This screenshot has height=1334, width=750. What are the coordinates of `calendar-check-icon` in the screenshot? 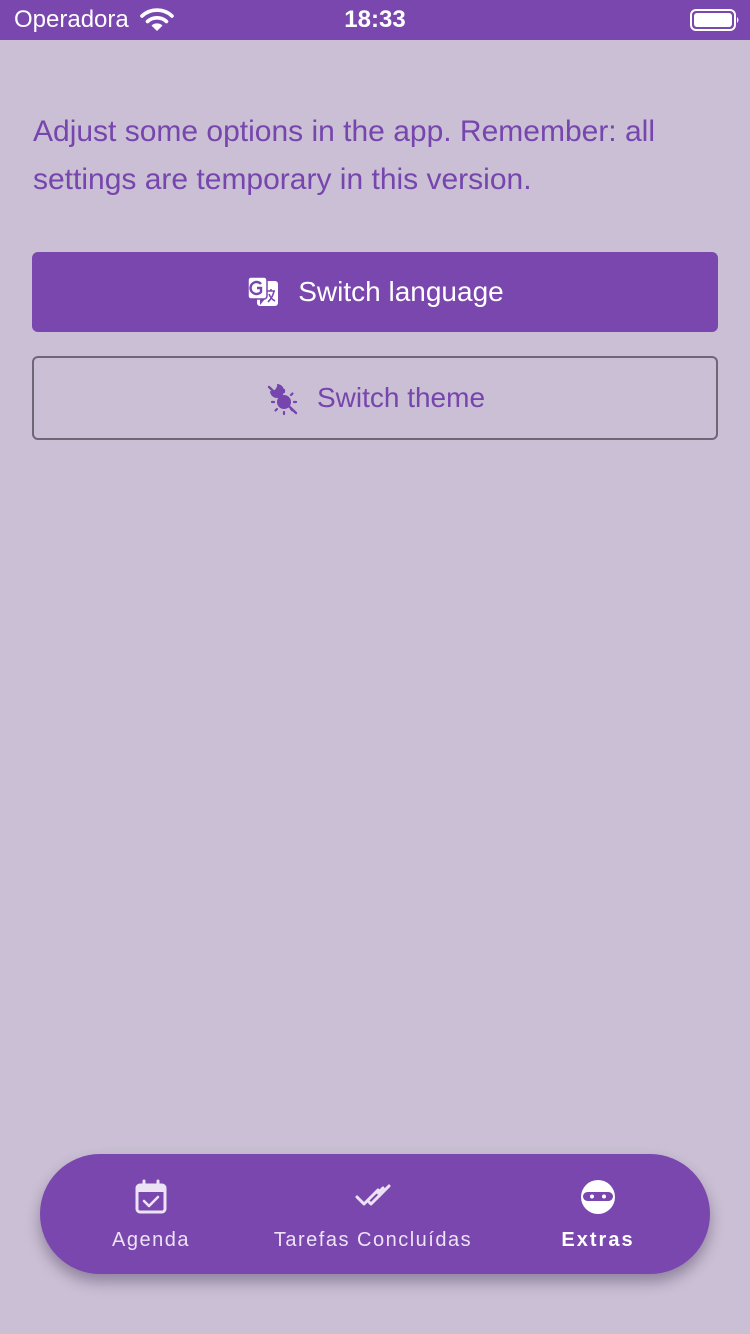 It's located at (151, 1196).